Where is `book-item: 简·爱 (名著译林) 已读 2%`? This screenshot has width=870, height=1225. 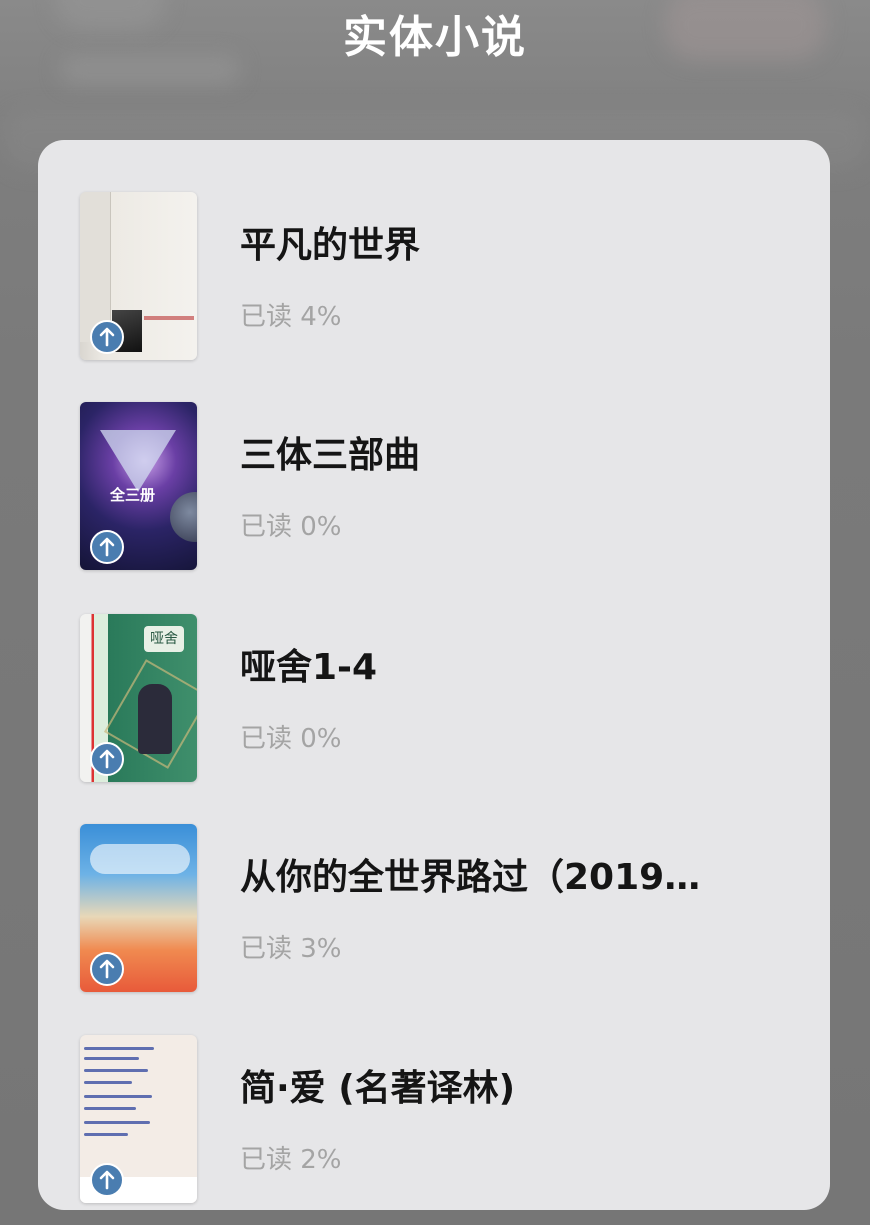 book-item: 简·爱 (名著译林) 已读 2% is located at coordinates (434, 1120).